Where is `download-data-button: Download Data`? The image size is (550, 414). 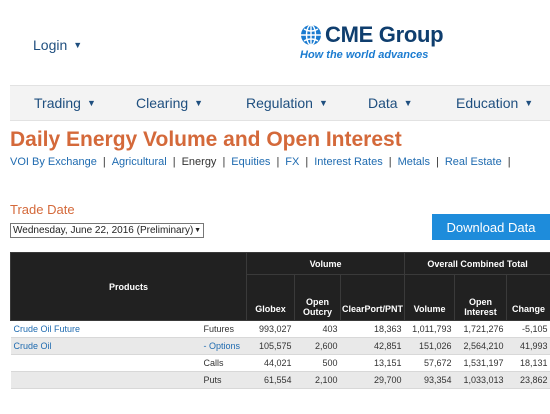 download-data-button: Download Data is located at coordinates (491, 227).